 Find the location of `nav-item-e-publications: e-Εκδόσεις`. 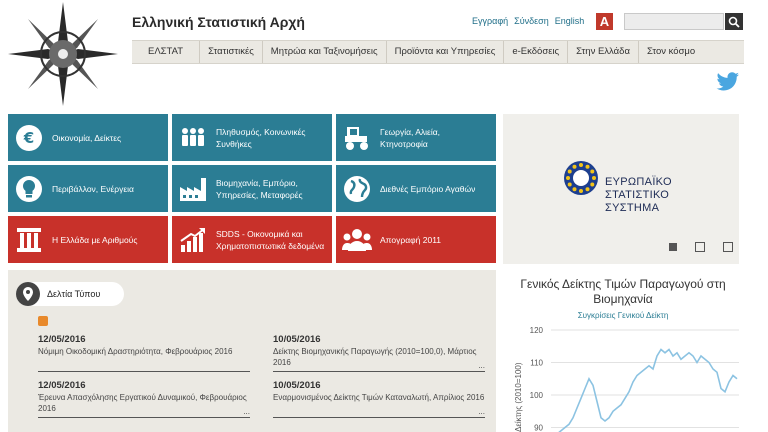

nav-item-e-publications: e-Εκδόσεις is located at coordinates (536, 52).